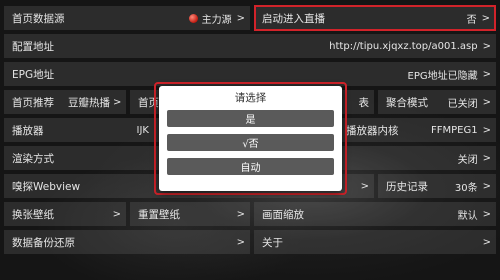 This screenshot has width=500, height=280. What do you see at coordinates (127, 18) in the screenshot?
I see `setting-home-data-source: 首页数据源 主力源 >` at bounding box center [127, 18].